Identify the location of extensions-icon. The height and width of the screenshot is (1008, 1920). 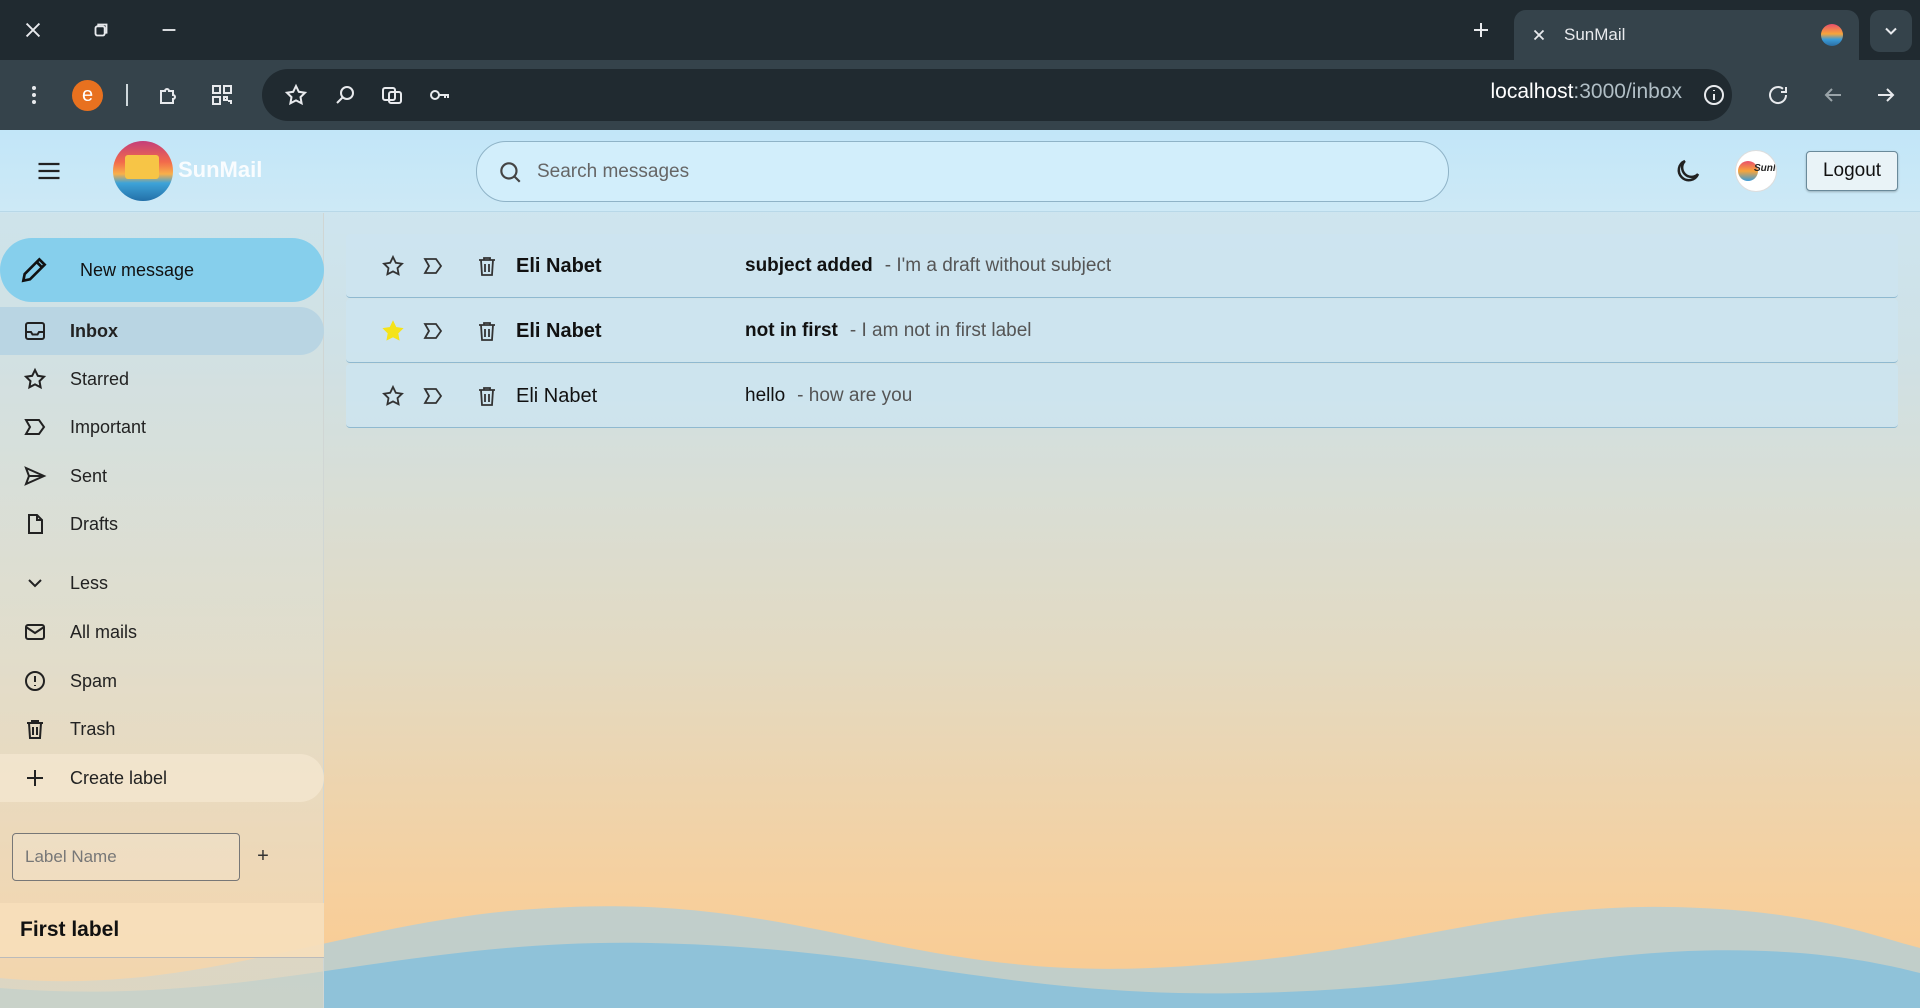
(169, 95).